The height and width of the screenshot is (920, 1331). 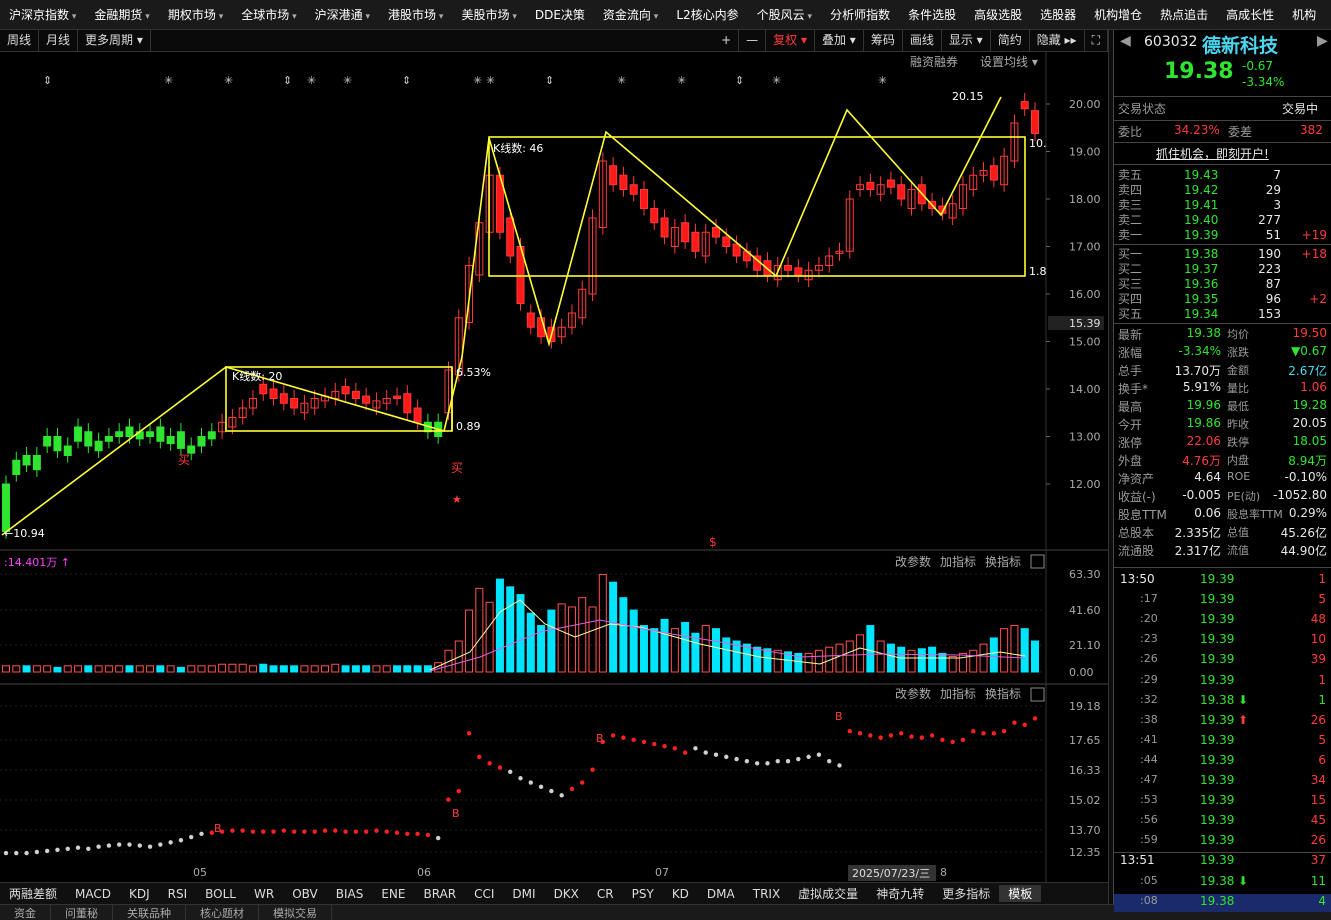 I want to click on next-stock-icon: ▶, so click(x=1322, y=41).